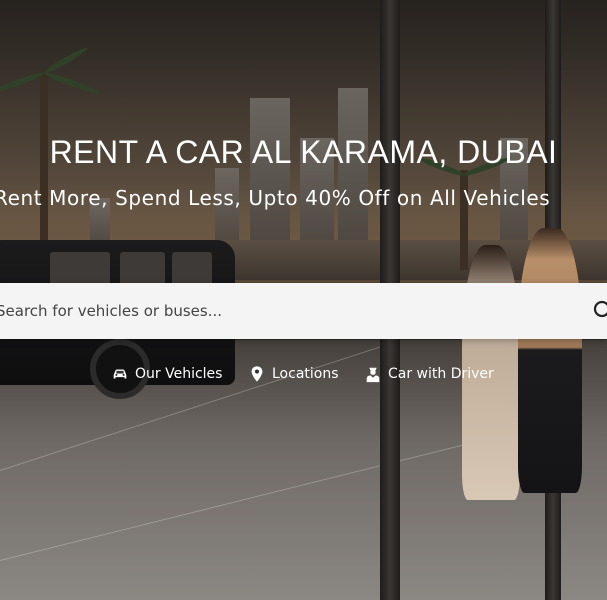 The width and height of the screenshot is (607, 600). What do you see at coordinates (270, 173) in the screenshot?
I see `skyline-building` at bounding box center [270, 173].